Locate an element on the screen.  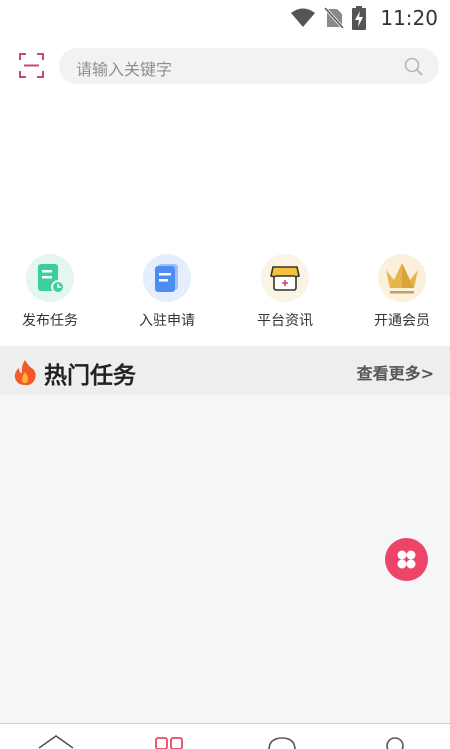
profile-icon is located at coordinates (395, 741).